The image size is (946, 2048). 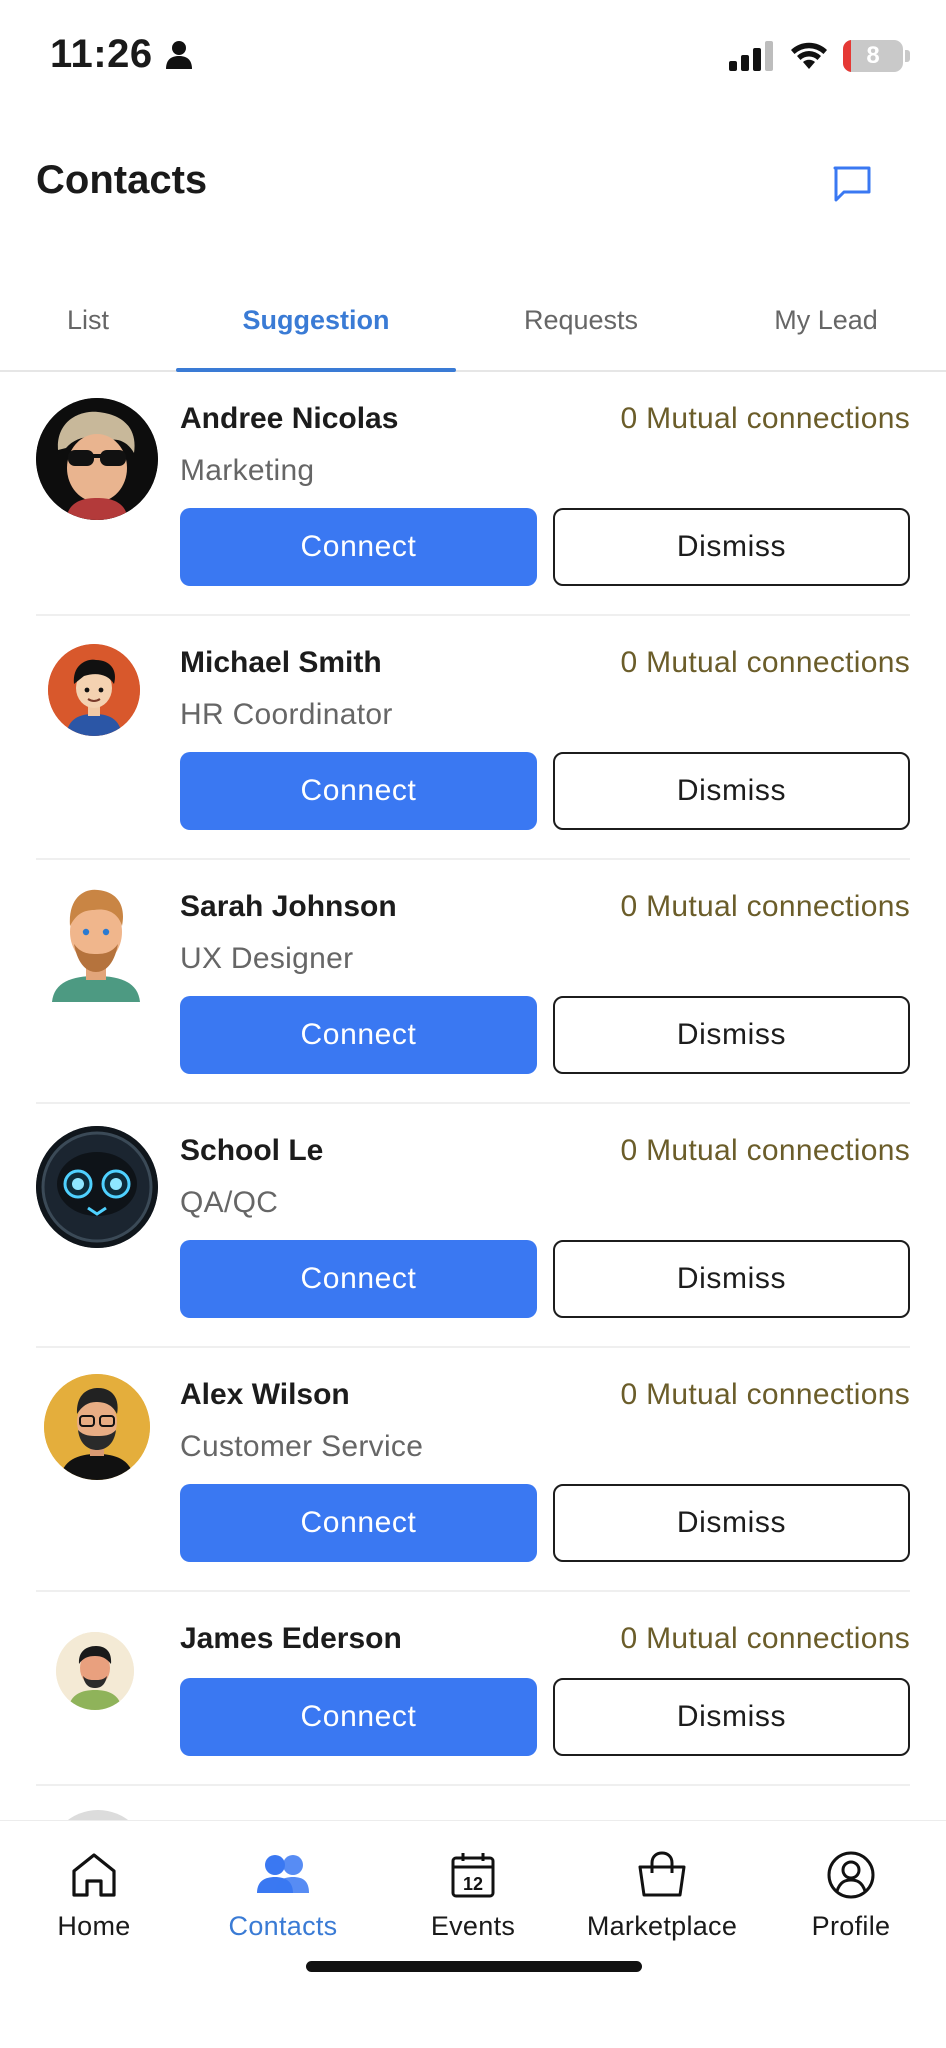 What do you see at coordinates (265, 1394) in the screenshot?
I see `contact-name: Alex Wilson` at bounding box center [265, 1394].